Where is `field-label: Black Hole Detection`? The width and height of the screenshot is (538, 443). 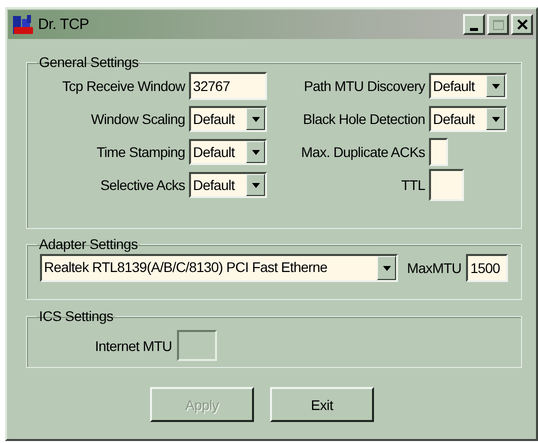
field-label: Black Hole Detection is located at coordinates (364, 119).